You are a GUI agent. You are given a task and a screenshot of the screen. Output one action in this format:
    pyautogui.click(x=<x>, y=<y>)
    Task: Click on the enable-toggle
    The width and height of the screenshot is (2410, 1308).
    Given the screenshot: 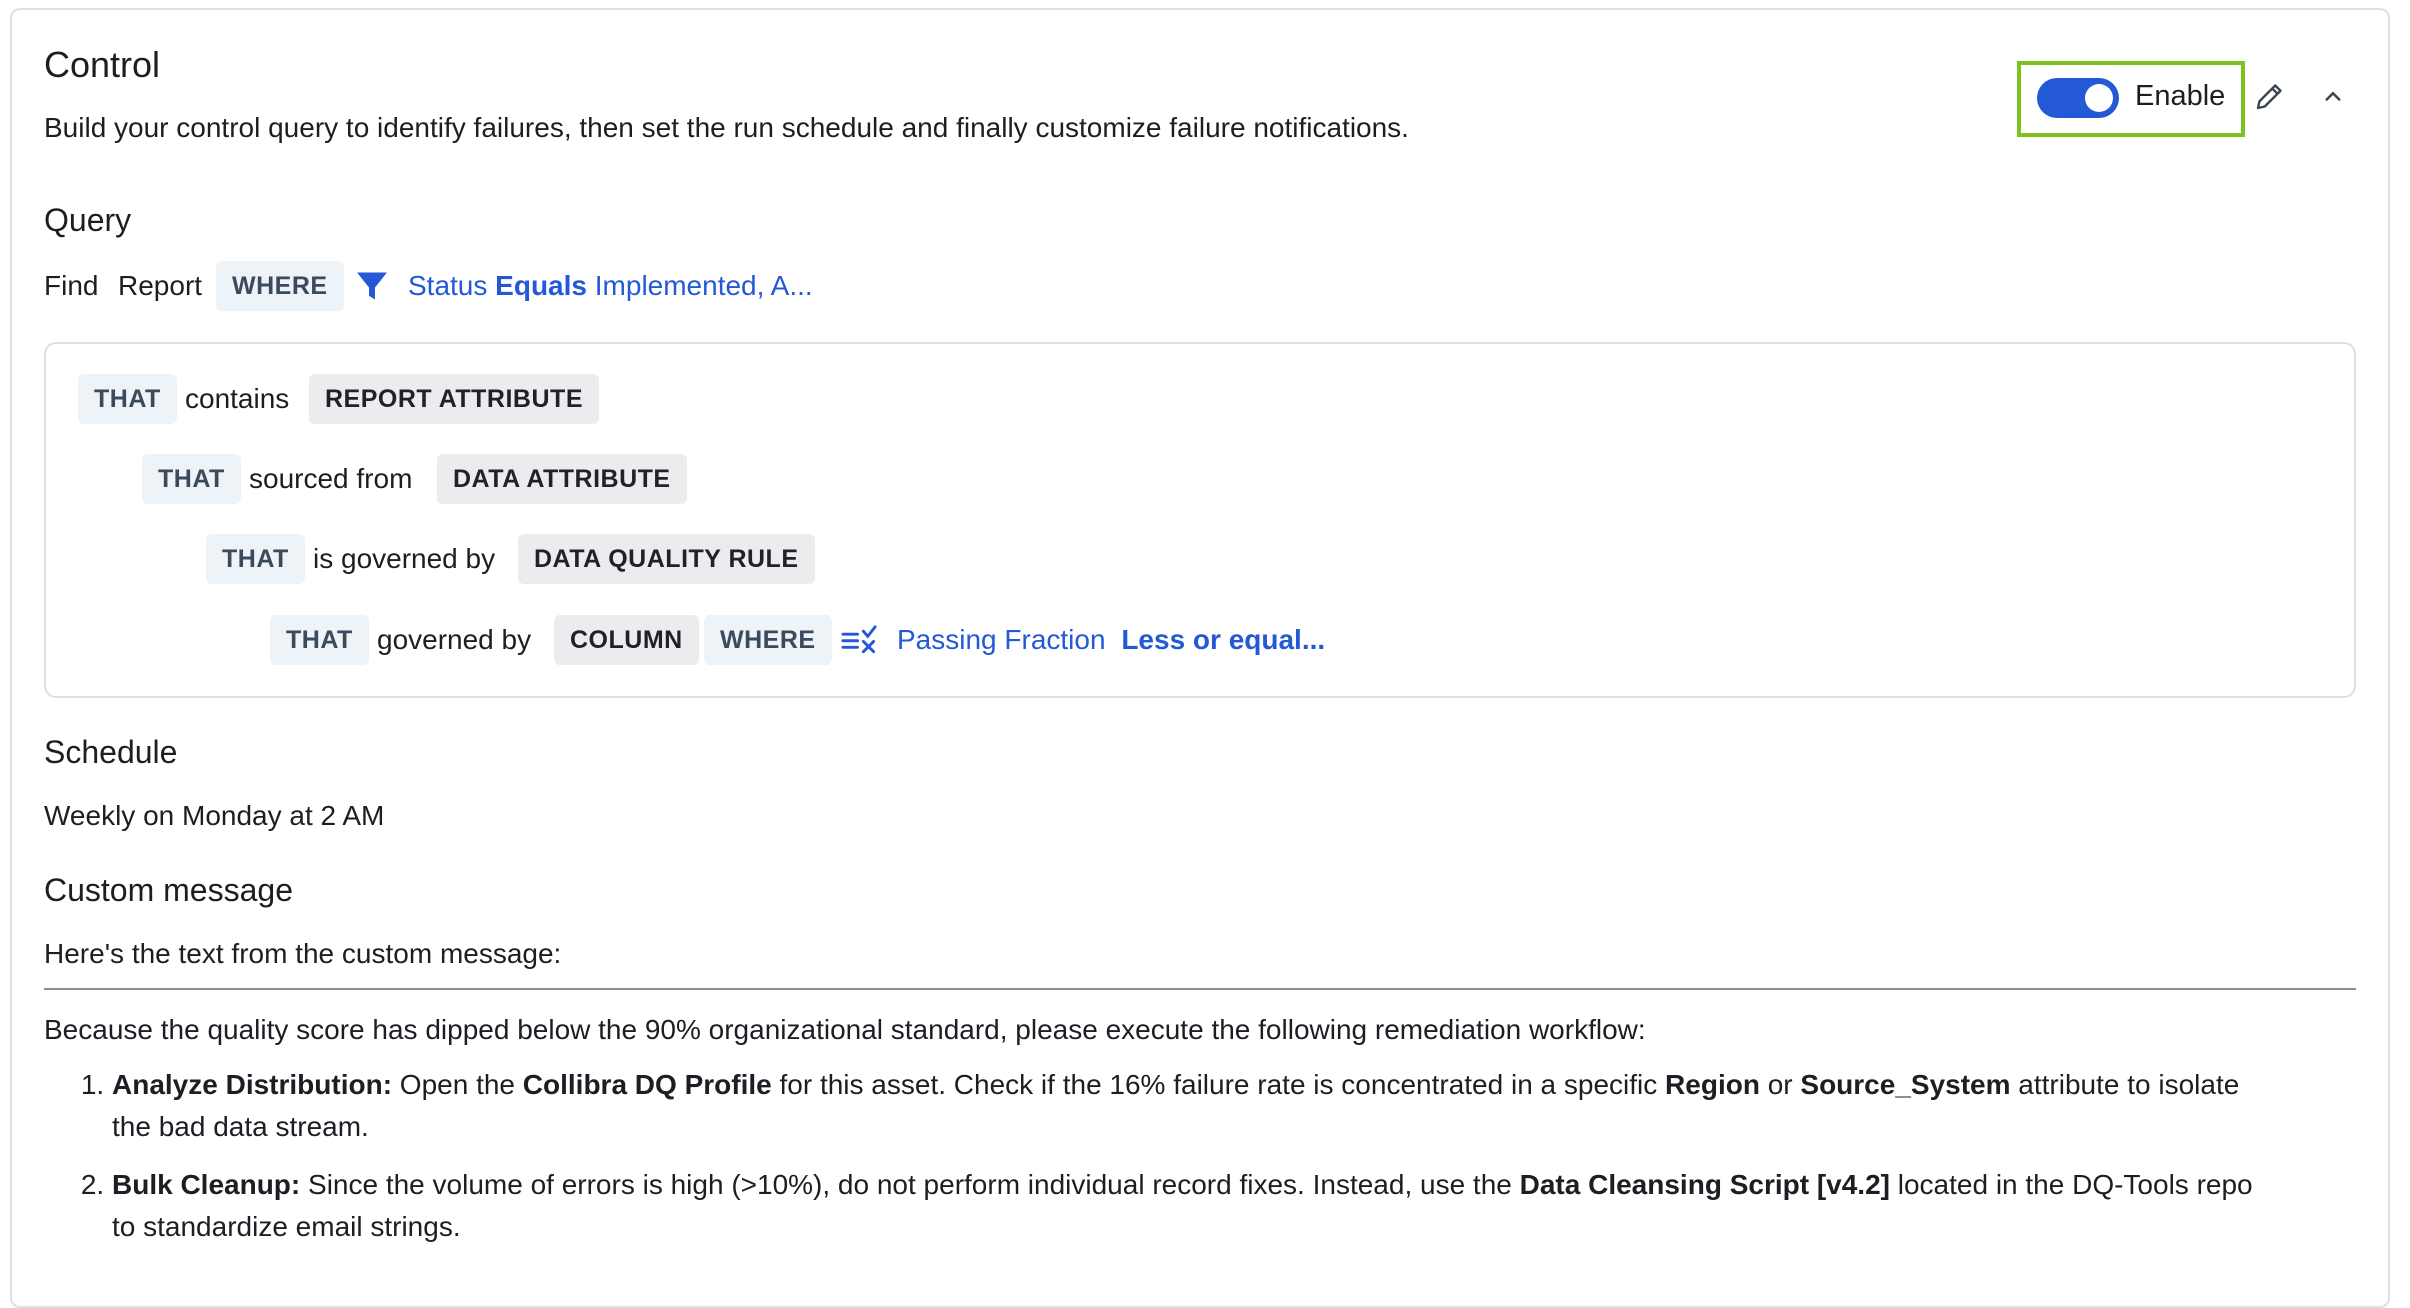 What is the action you would take?
    pyautogui.click(x=2078, y=98)
    